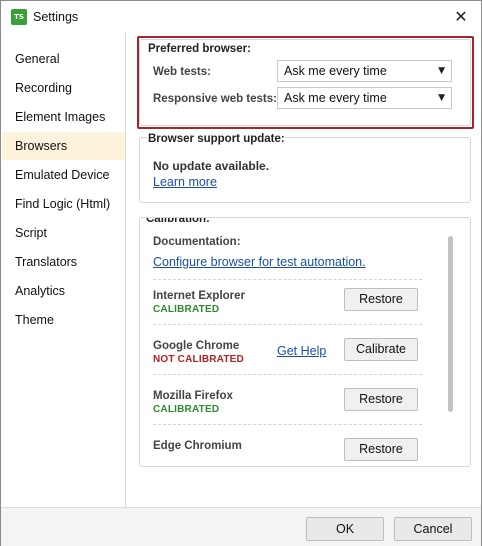 The width and height of the screenshot is (482, 546). Describe the element at coordinates (450, 324) in the screenshot. I see `calibration-scrollbar` at that location.